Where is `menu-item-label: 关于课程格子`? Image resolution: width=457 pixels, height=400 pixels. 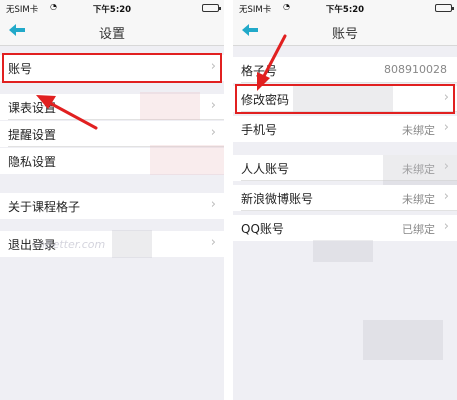 menu-item-label: 关于课程格子 is located at coordinates (44, 207).